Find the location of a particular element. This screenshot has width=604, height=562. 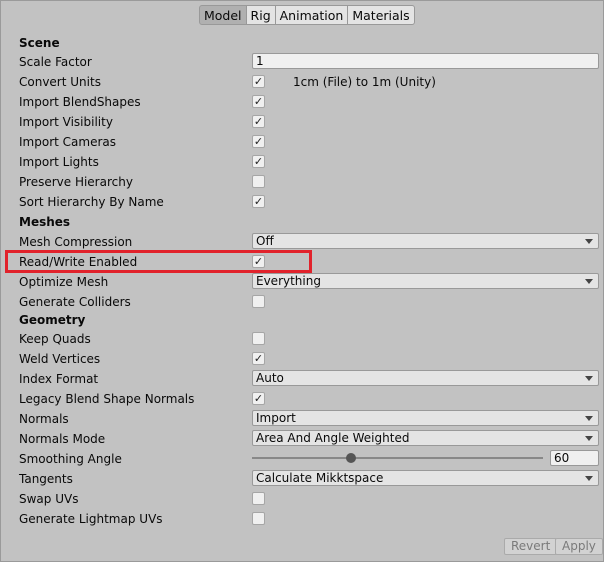

tab-model: Model is located at coordinates (223, 15).